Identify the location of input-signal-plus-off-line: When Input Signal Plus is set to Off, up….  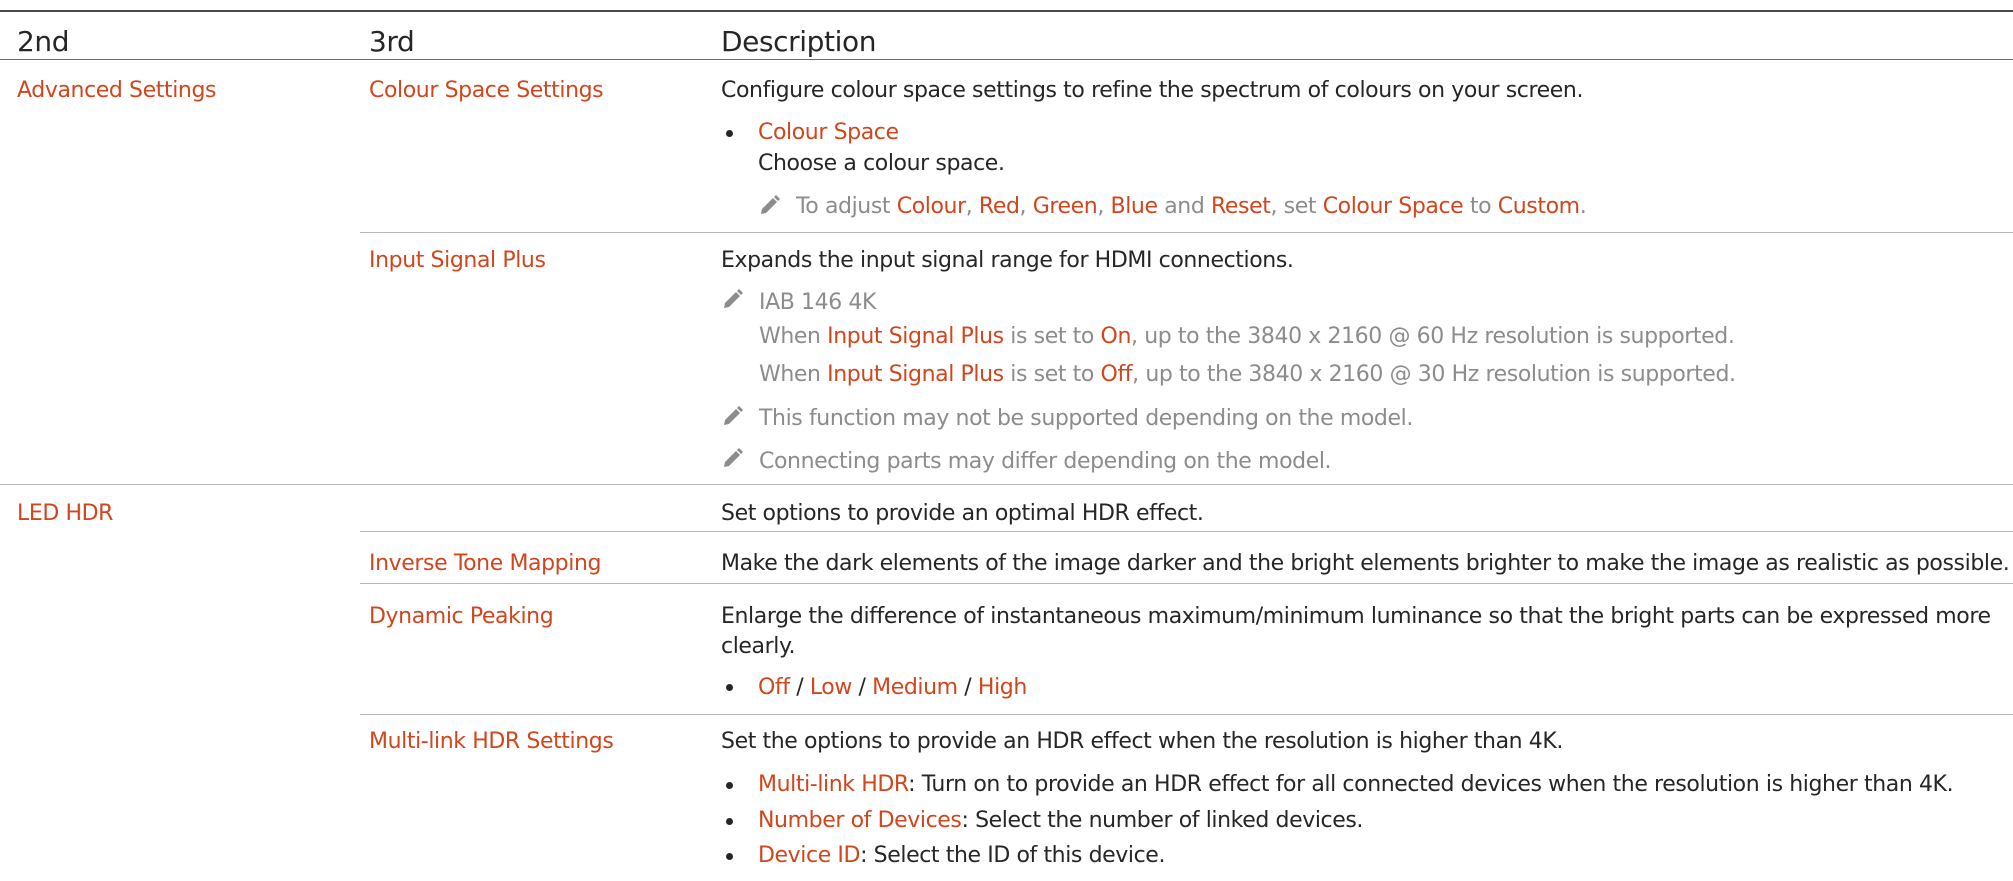
(1247, 375).